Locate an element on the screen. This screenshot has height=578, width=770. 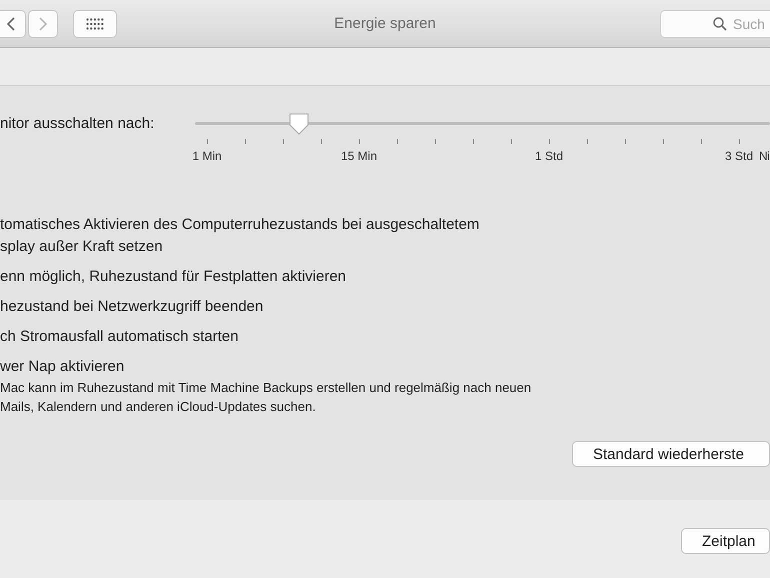
back-button is located at coordinates (13, 24).